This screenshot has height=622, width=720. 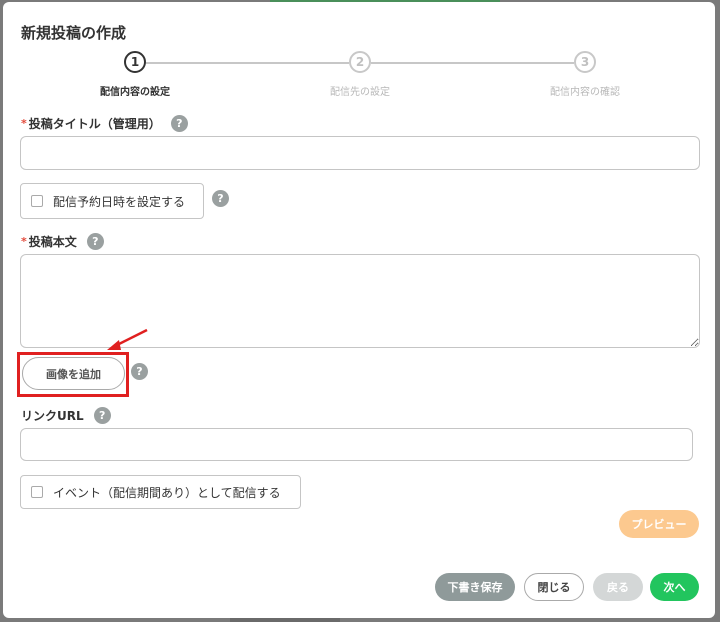 I want to click on step-1-label: 配信内容の設定, so click(x=135, y=92).